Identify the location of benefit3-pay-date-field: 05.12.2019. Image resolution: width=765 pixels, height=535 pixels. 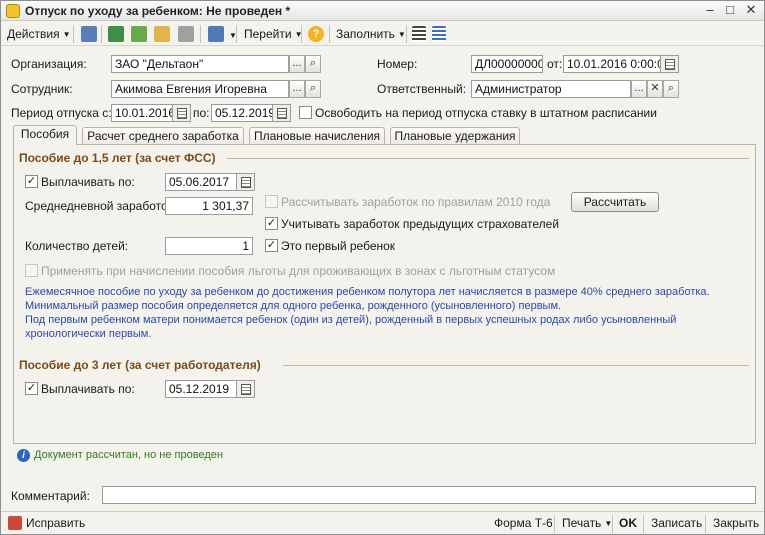
(201, 389).